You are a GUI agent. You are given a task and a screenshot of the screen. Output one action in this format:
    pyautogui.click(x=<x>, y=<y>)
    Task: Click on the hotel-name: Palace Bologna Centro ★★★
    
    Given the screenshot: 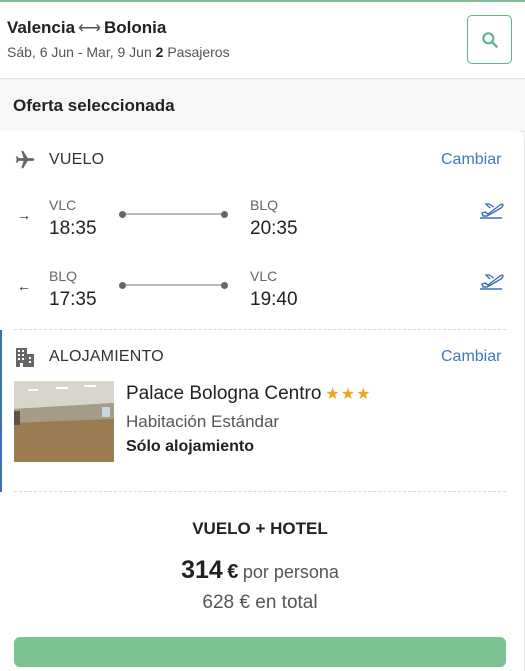 What is the action you would take?
    pyautogui.click(x=248, y=394)
    